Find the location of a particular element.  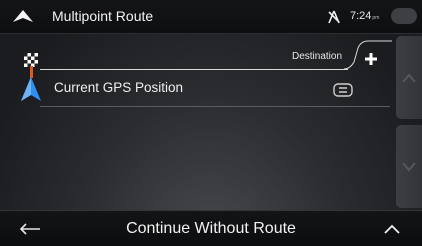

back-arrow-icon is located at coordinates (29, 228).